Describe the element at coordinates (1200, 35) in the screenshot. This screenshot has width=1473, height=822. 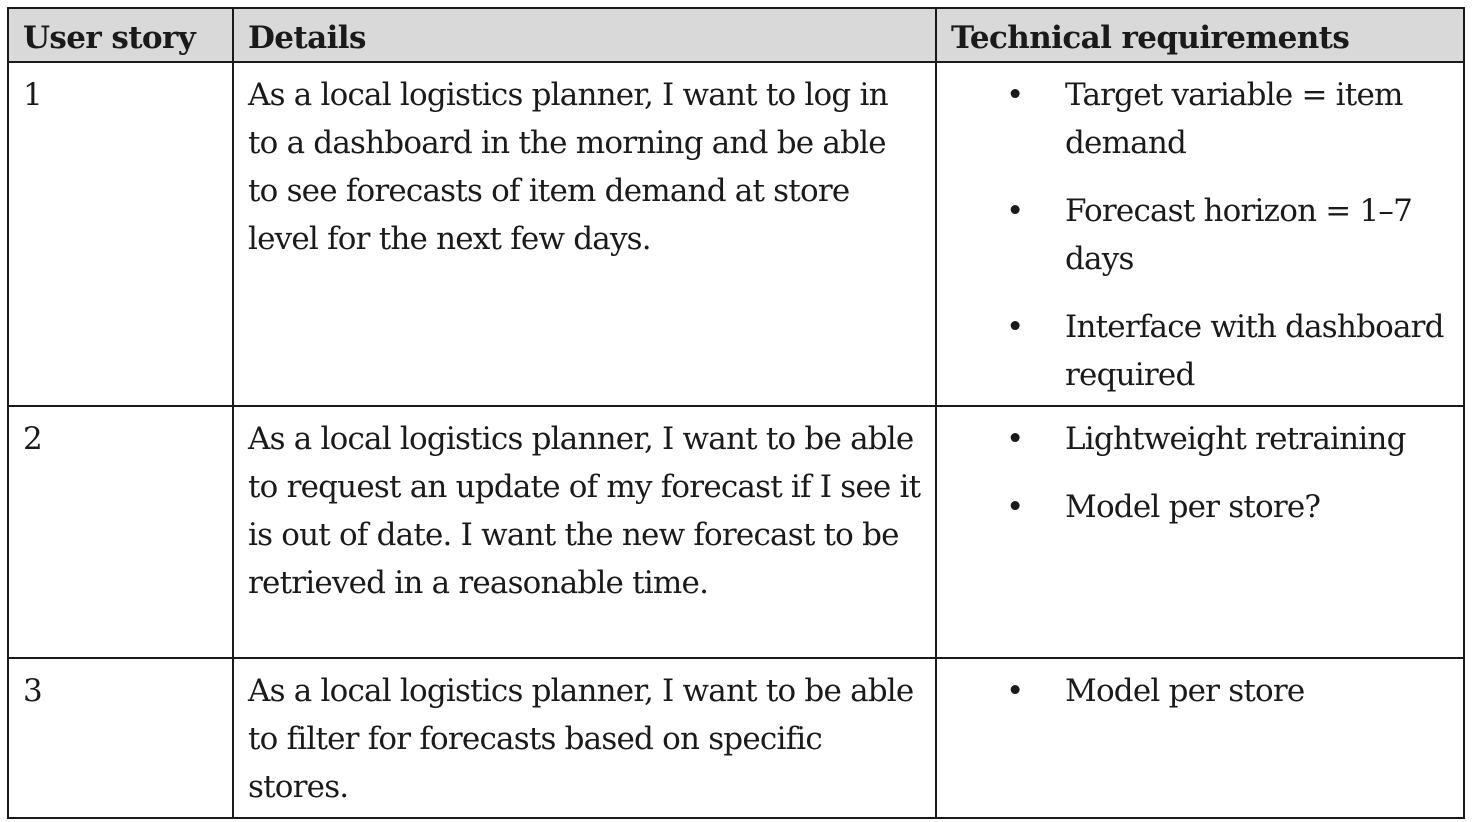
I see `header-technical-requirements: Technical requirements` at that location.